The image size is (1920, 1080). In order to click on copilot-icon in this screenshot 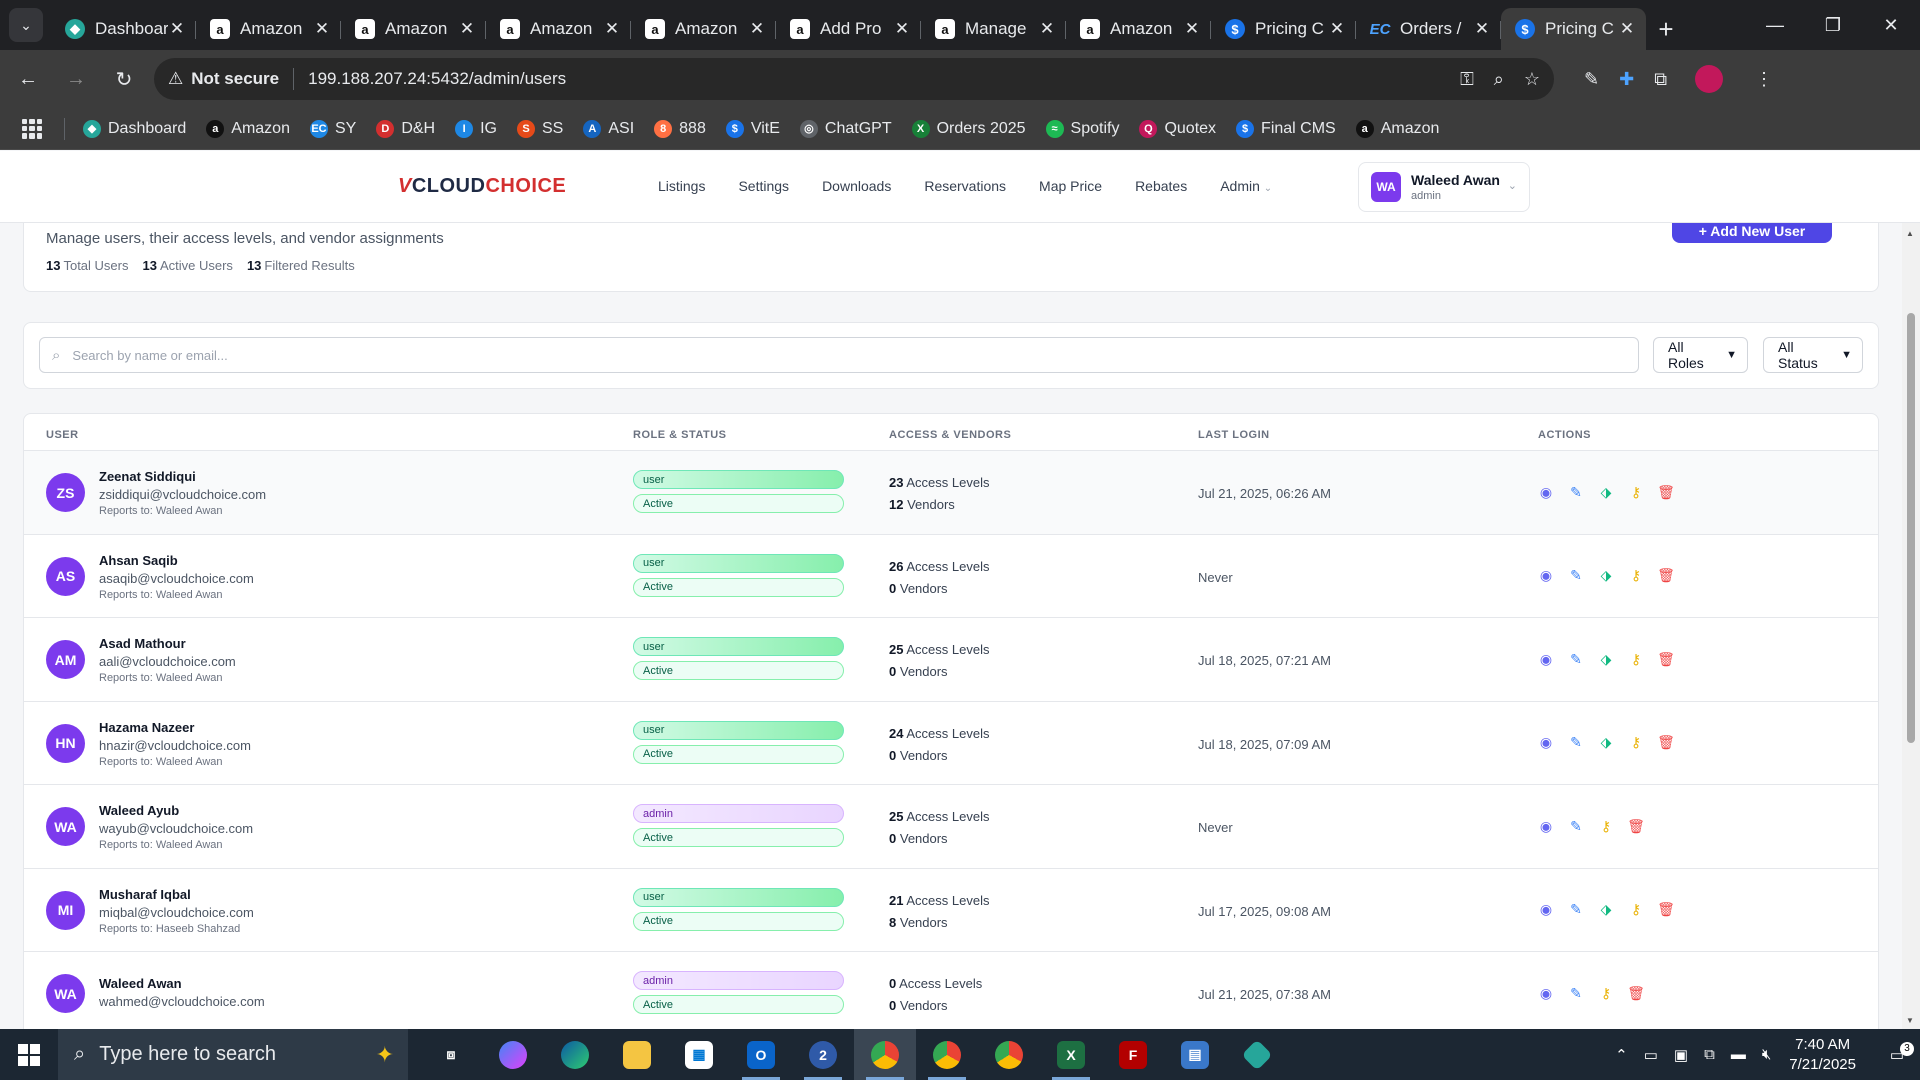, I will do `click(513, 1054)`.